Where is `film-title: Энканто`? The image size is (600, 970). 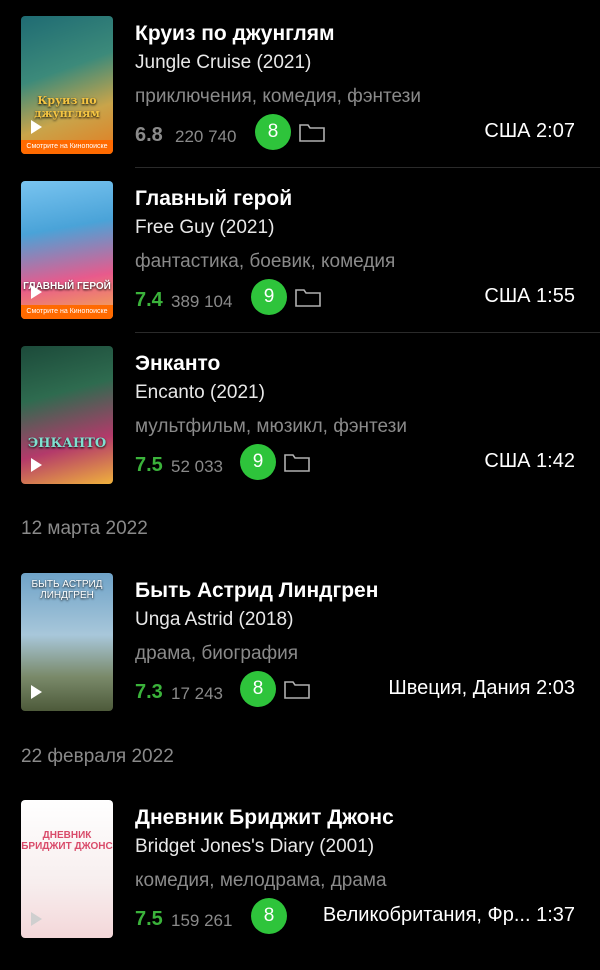
film-title: Энканто is located at coordinates (177, 364).